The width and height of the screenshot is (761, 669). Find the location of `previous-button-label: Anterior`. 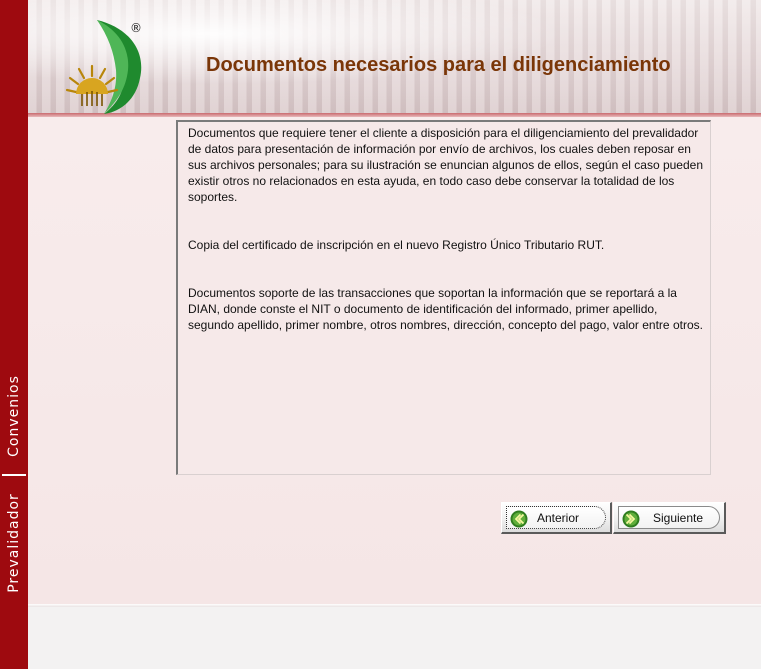

previous-button-label: Anterior is located at coordinates (558, 518).